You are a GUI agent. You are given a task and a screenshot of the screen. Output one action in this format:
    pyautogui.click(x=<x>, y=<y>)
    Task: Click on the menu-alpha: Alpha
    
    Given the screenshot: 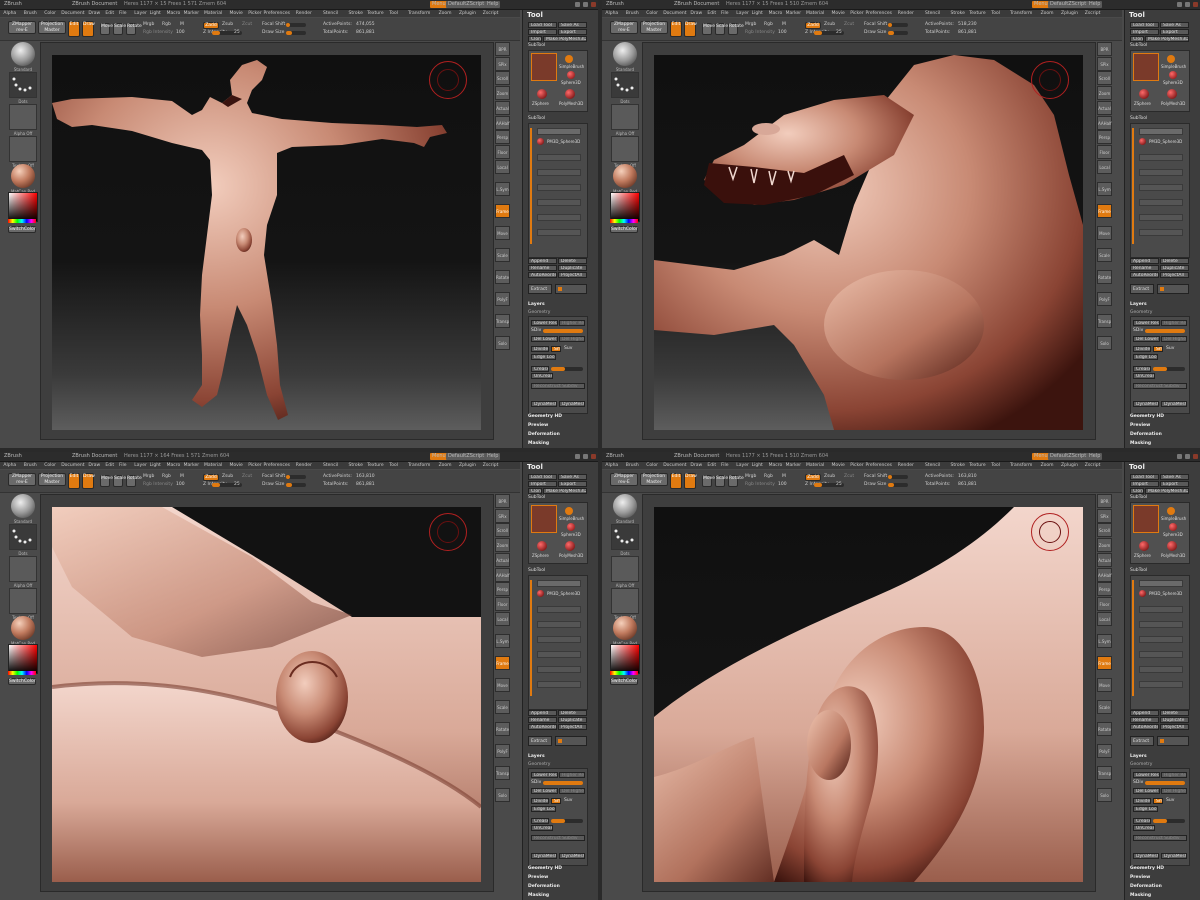 What is the action you would take?
    pyautogui.click(x=9, y=465)
    